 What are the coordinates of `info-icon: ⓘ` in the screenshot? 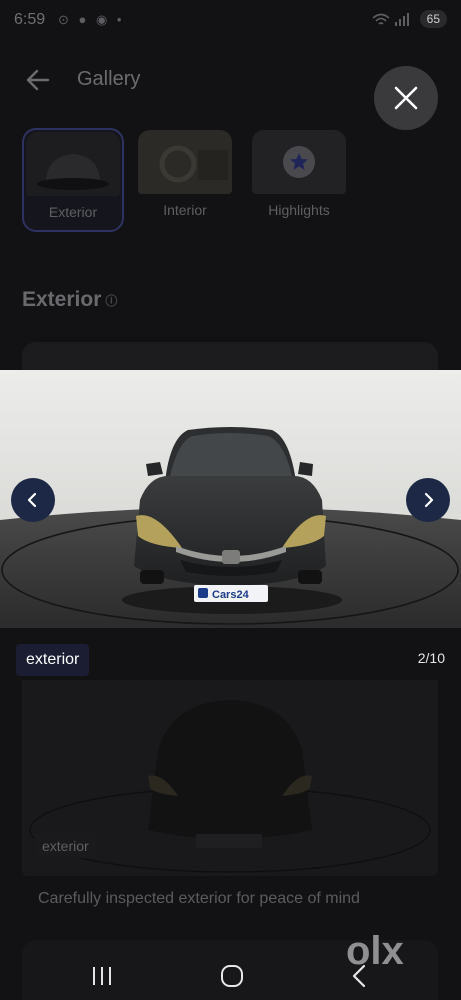 It's located at (111, 300).